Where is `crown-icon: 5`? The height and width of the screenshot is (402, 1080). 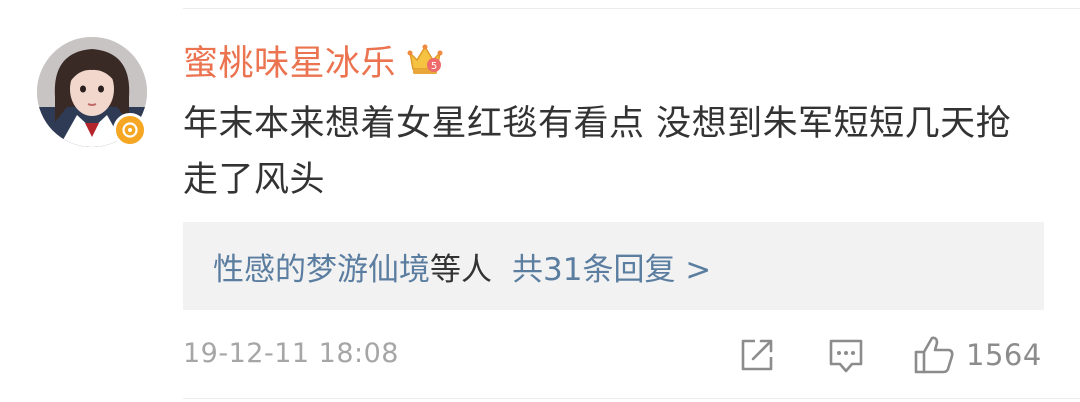
crown-icon: 5 is located at coordinates (425, 59).